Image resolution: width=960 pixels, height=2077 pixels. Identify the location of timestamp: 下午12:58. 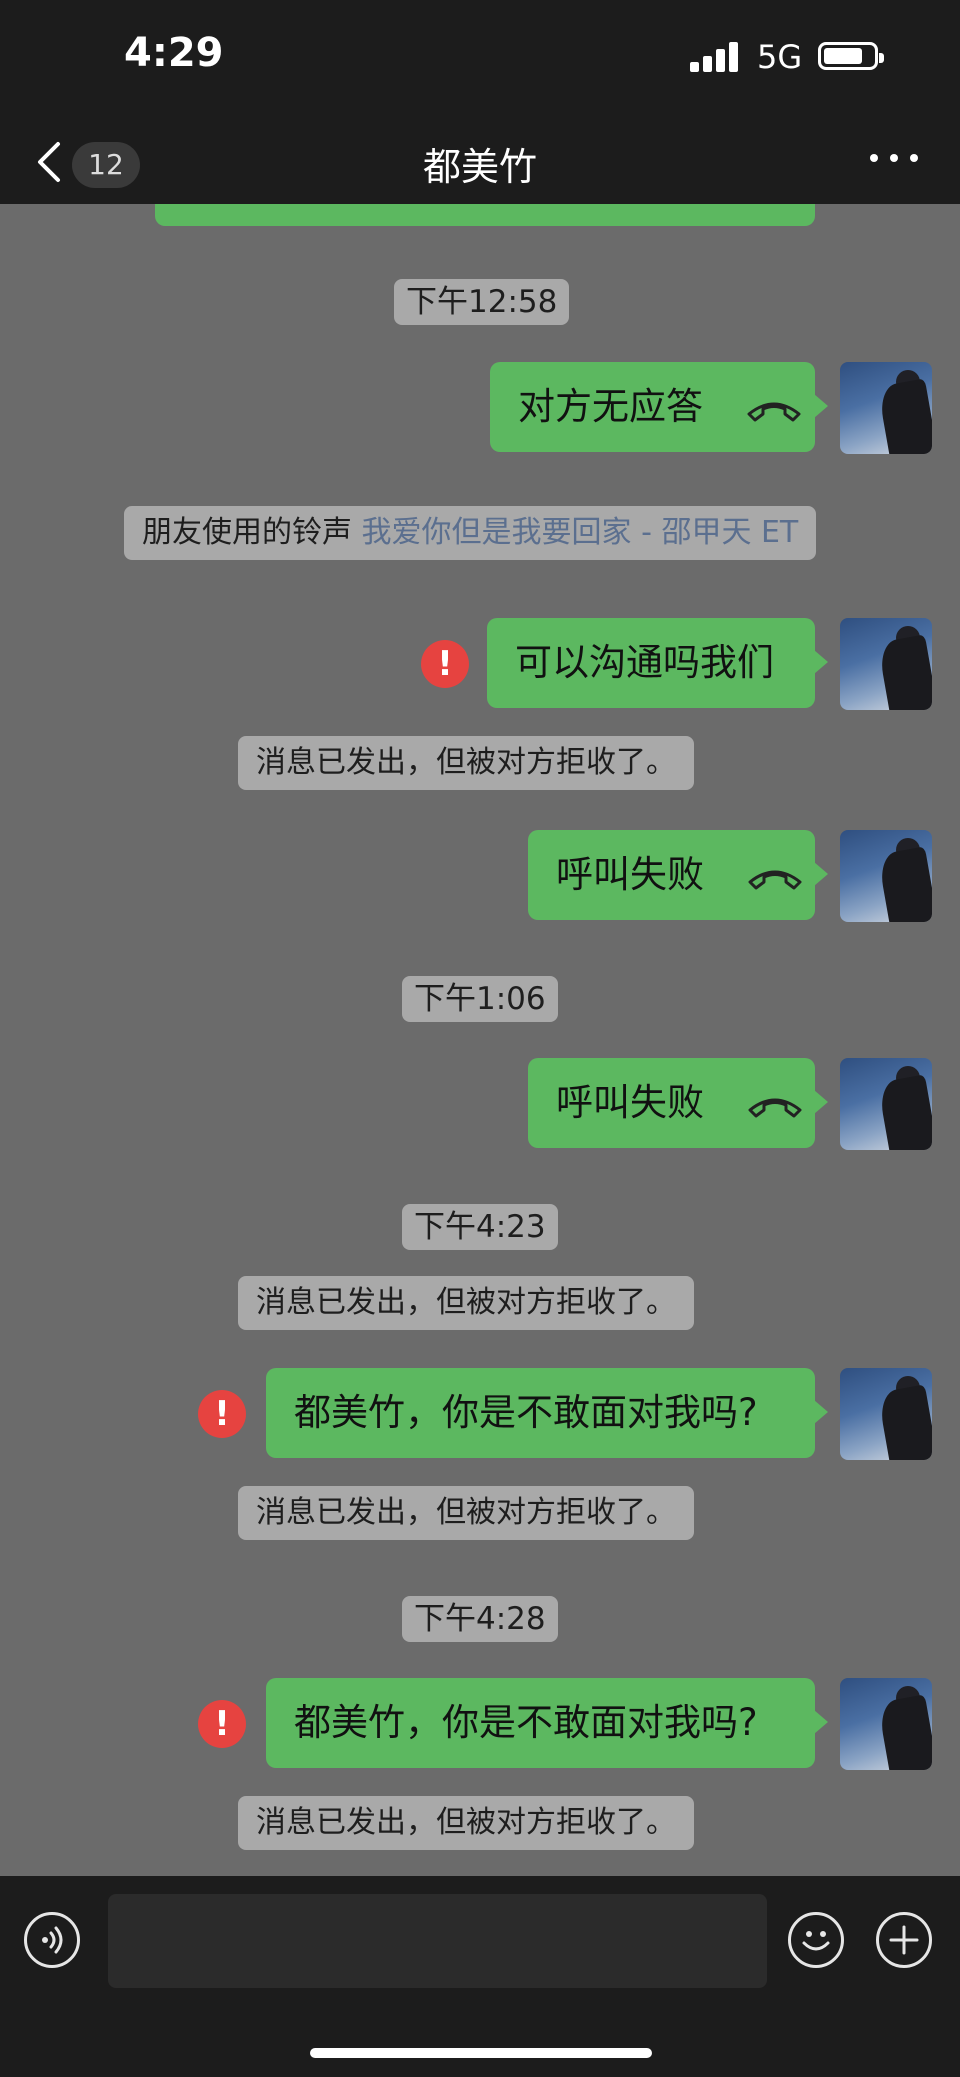
(482, 302).